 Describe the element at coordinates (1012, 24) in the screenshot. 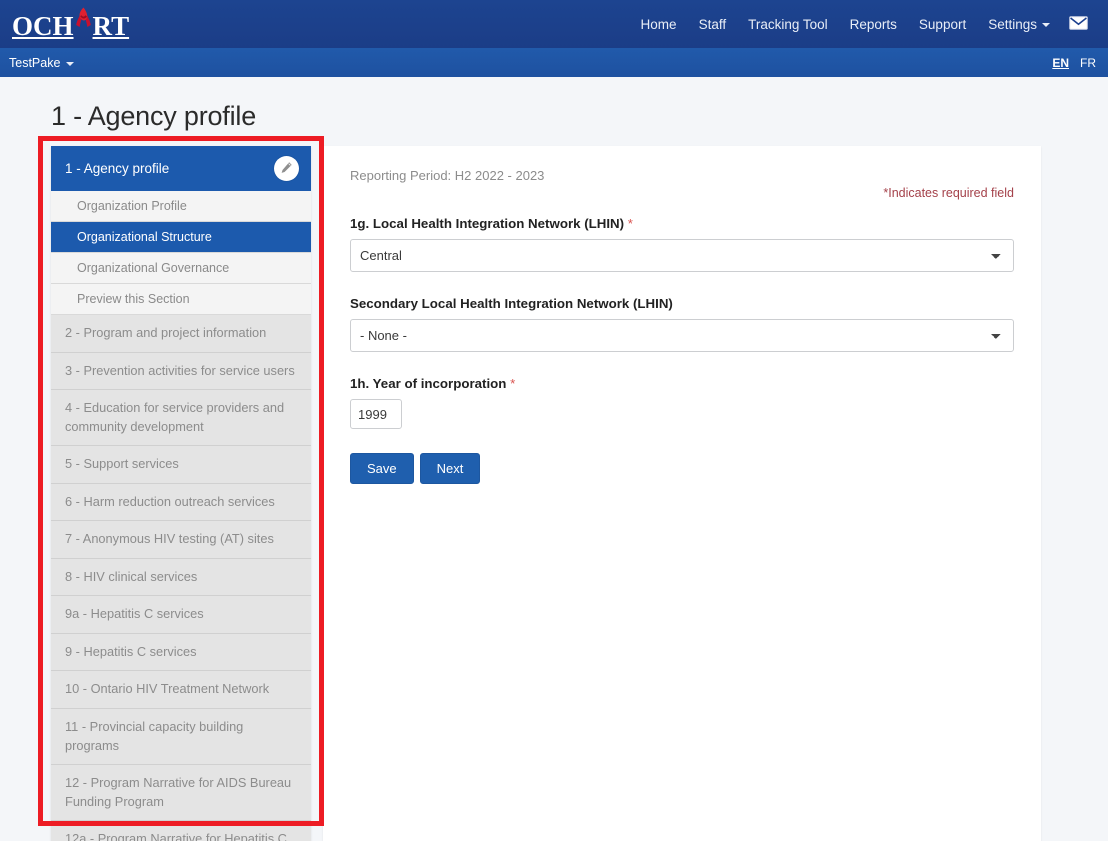

I see `nav-settings-label: Settings` at that location.